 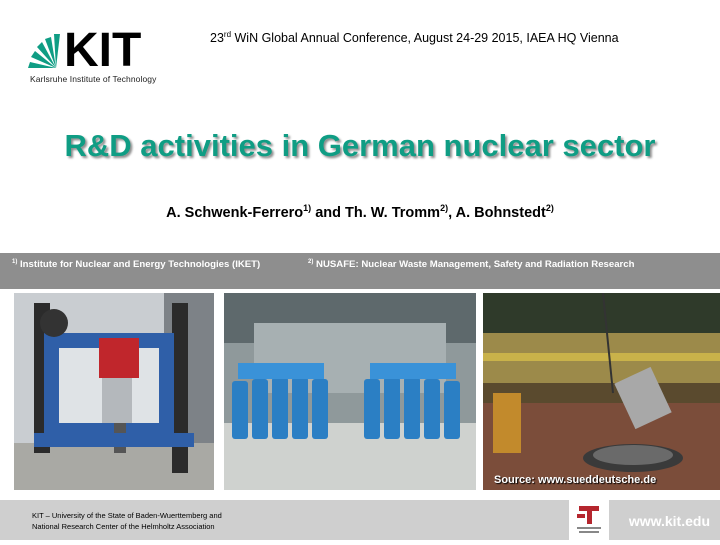 I want to click on author-1-affil: 1), so click(x=307, y=208).